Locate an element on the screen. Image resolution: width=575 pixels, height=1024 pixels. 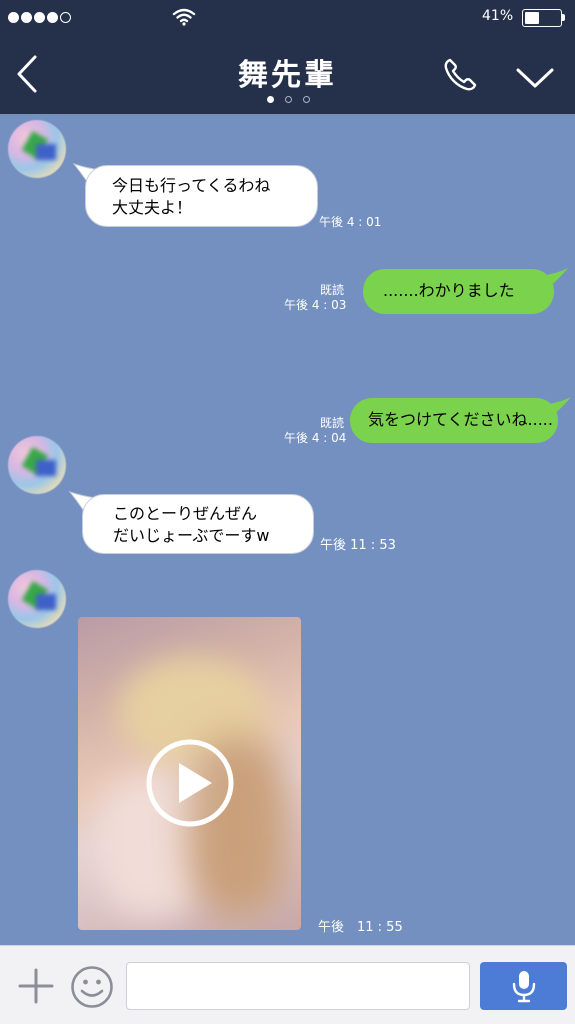
play-icon is located at coordinates (190, 783).